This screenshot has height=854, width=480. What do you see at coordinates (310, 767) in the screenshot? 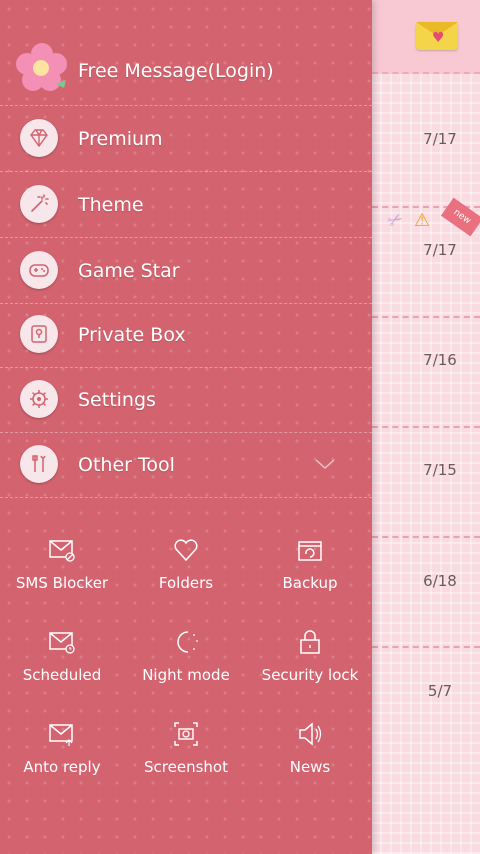
I see `tool-label: News` at bounding box center [310, 767].